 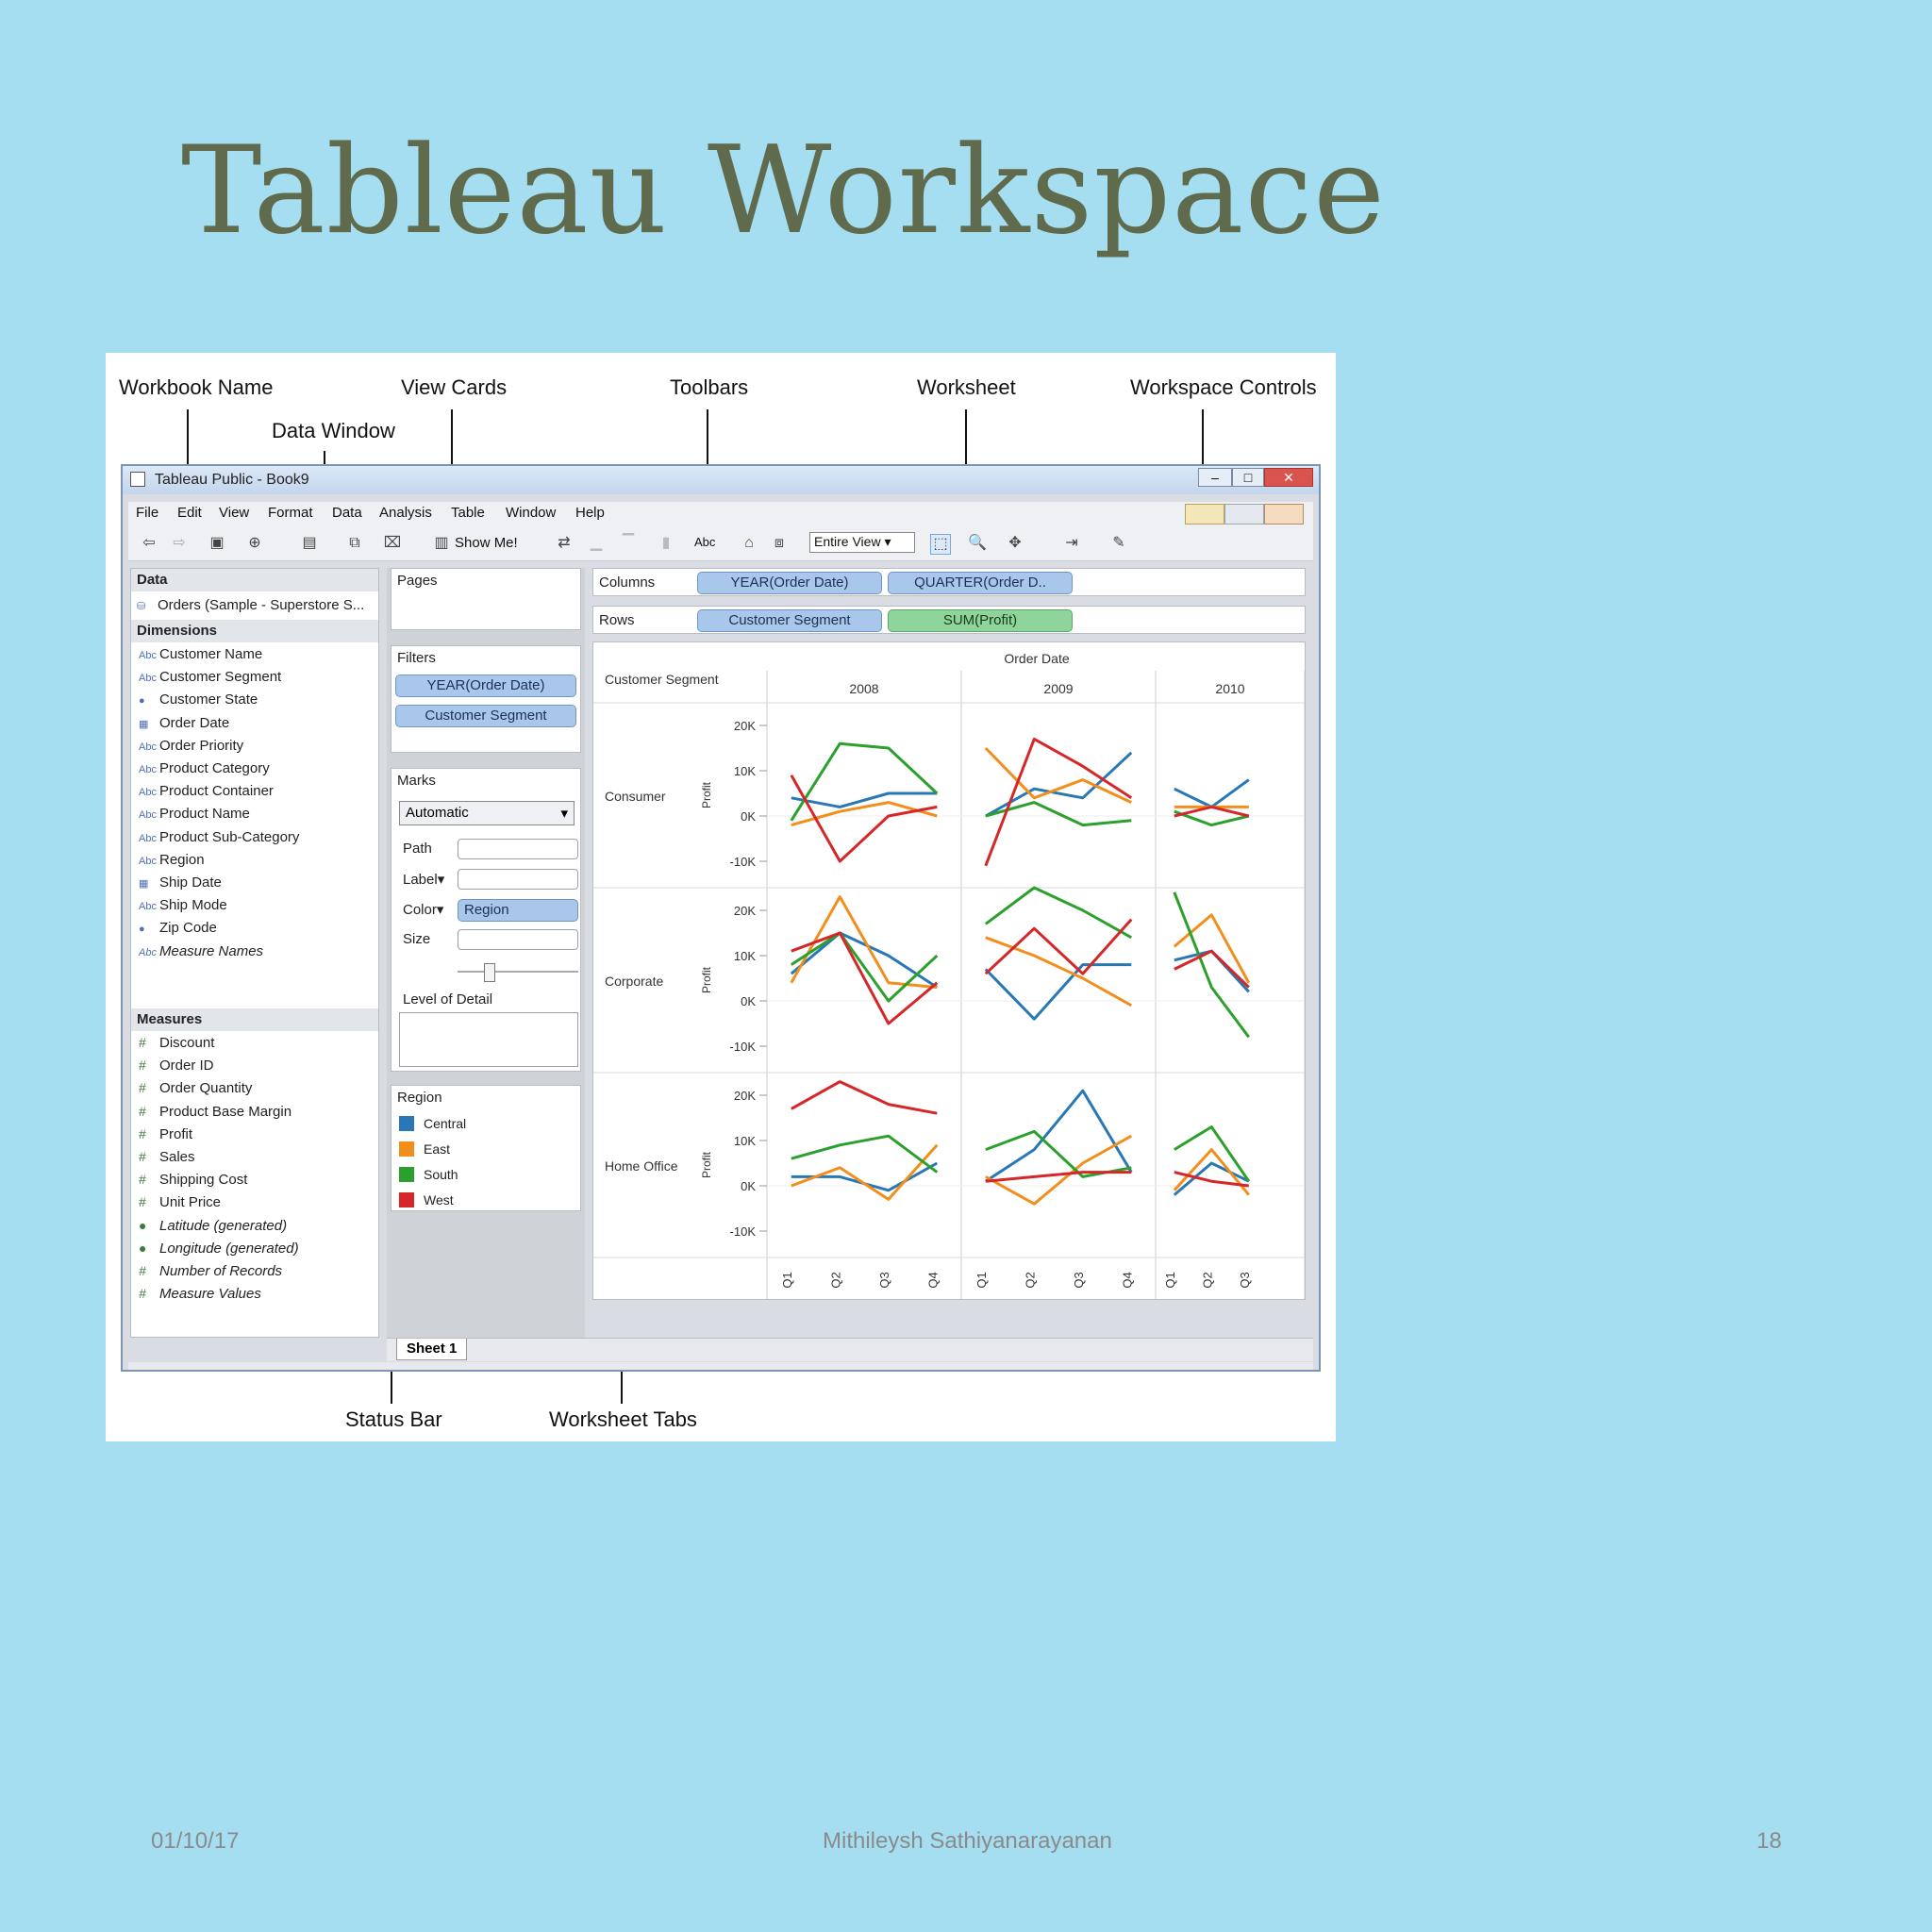 What do you see at coordinates (193, 905) in the screenshot?
I see `dimension-field-label: Ship Mode` at bounding box center [193, 905].